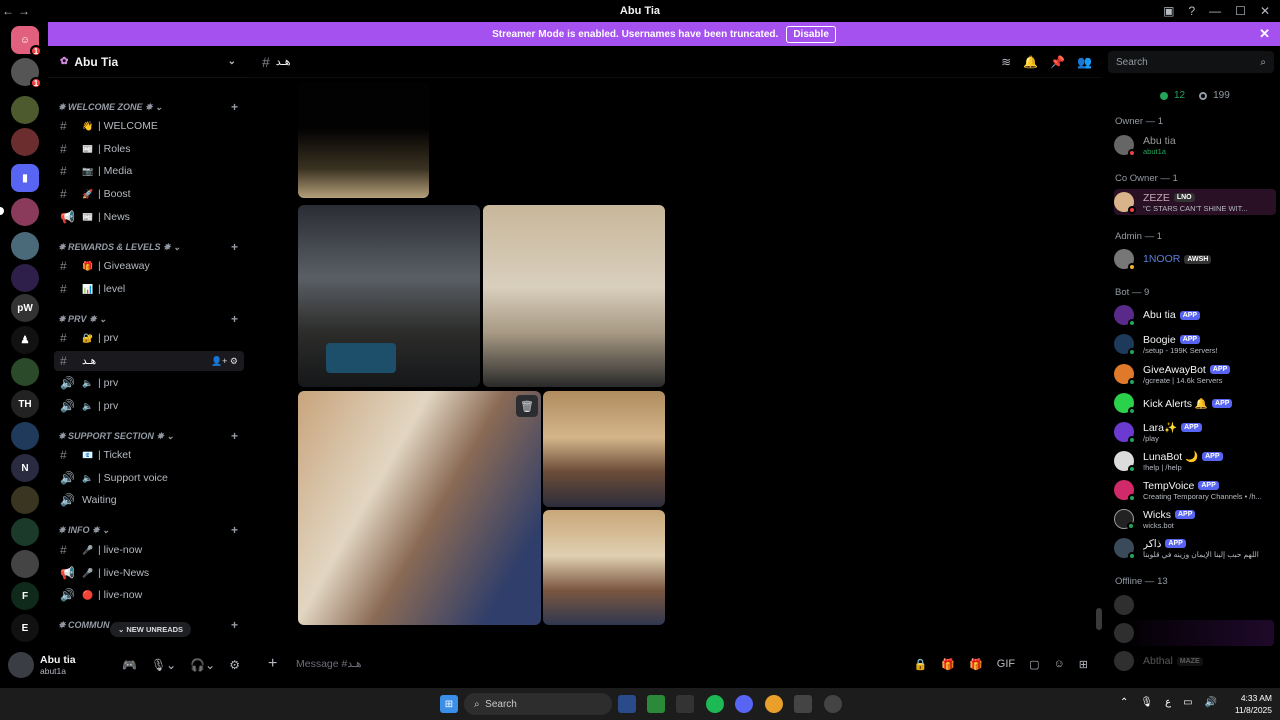 The height and width of the screenshot is (720, 1280). Describe the element at coordinates (1265, 11) in the screenshot. I see `close-window-icon: ✕` at that location.